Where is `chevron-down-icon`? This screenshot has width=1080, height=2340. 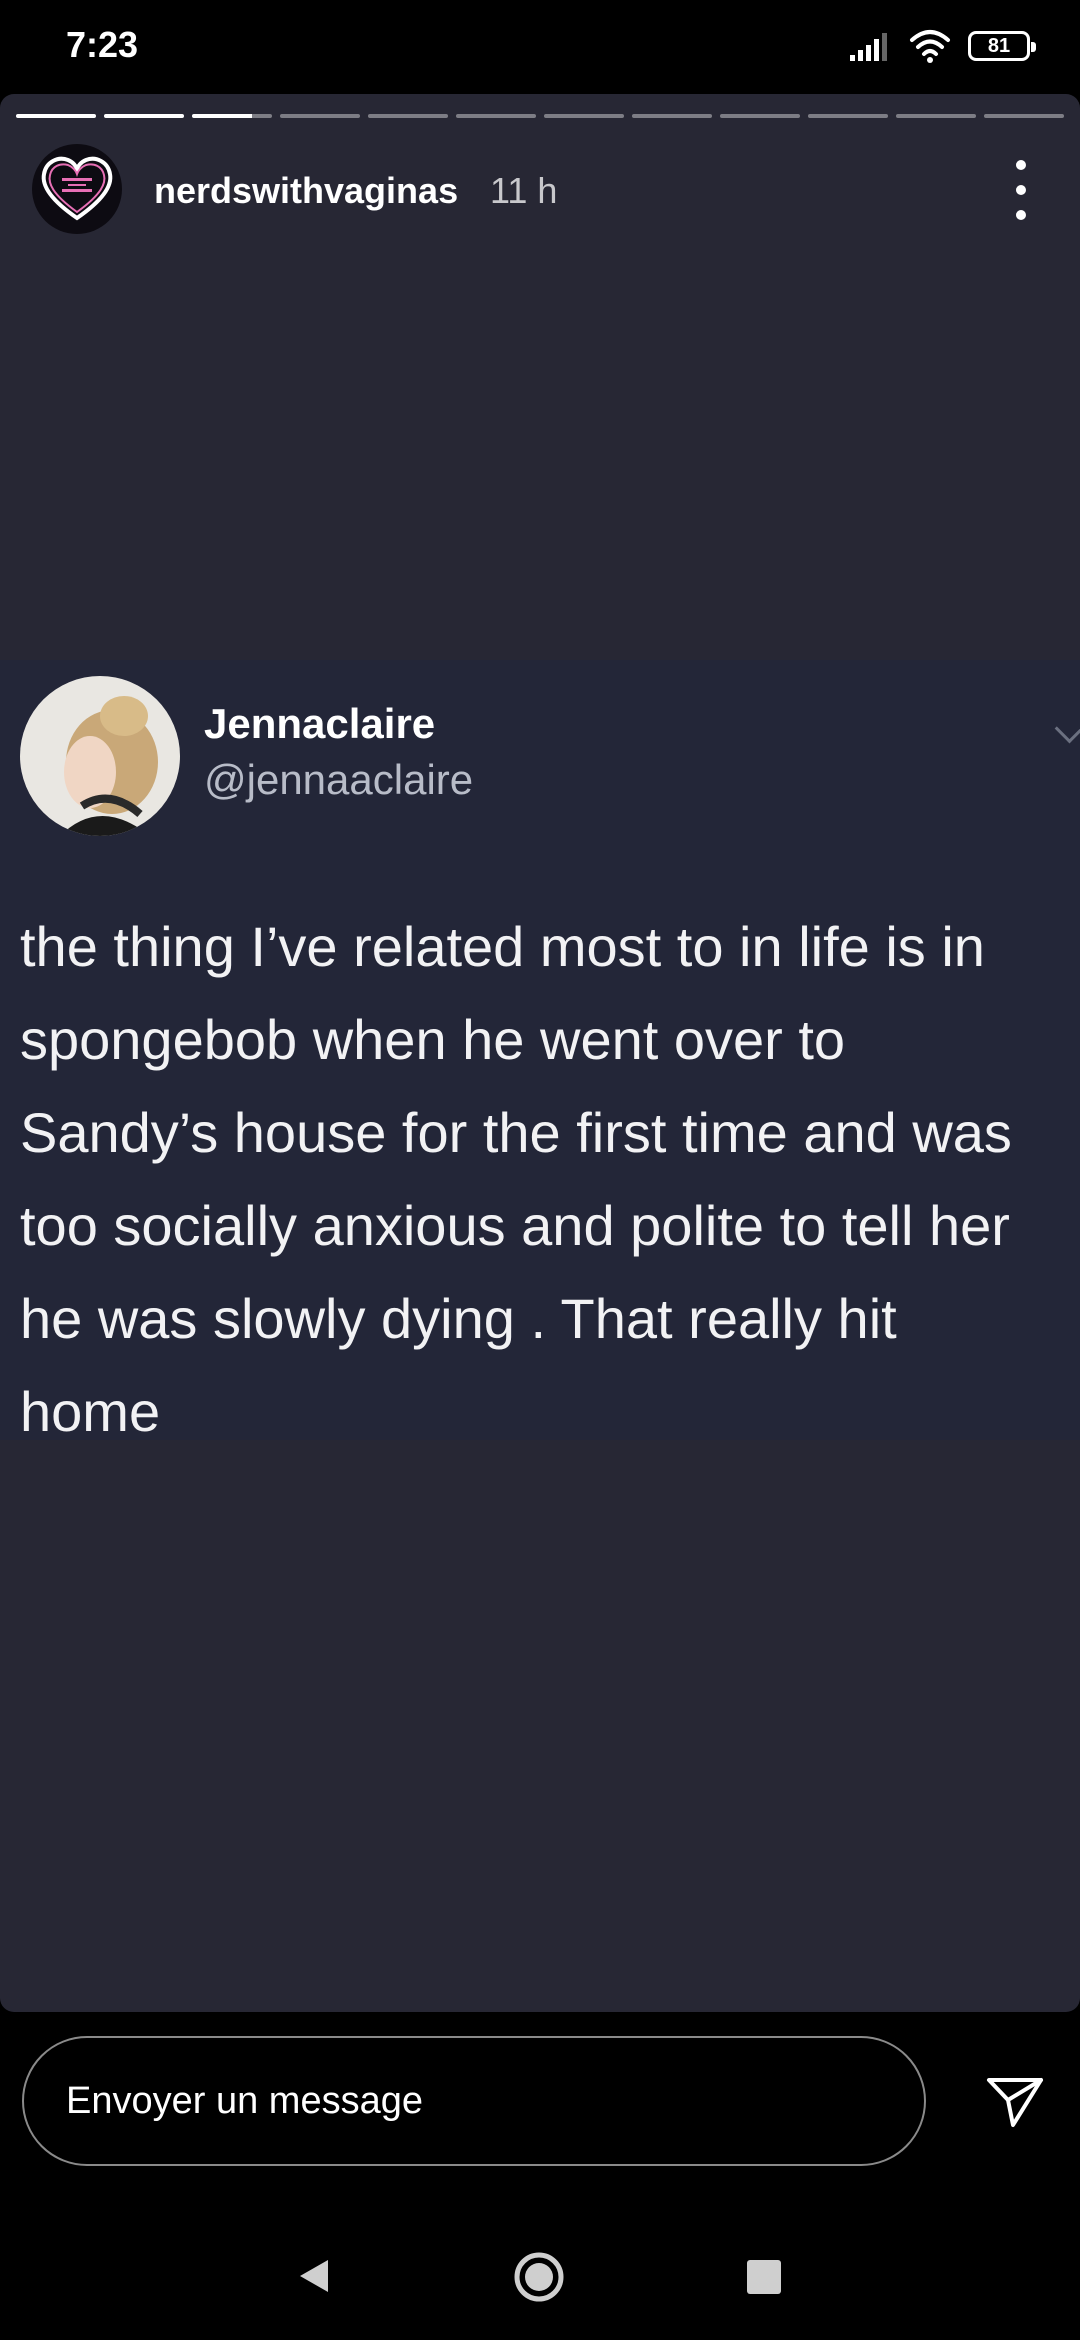
chevron-down-icon is located at coordinates (1067, 728).